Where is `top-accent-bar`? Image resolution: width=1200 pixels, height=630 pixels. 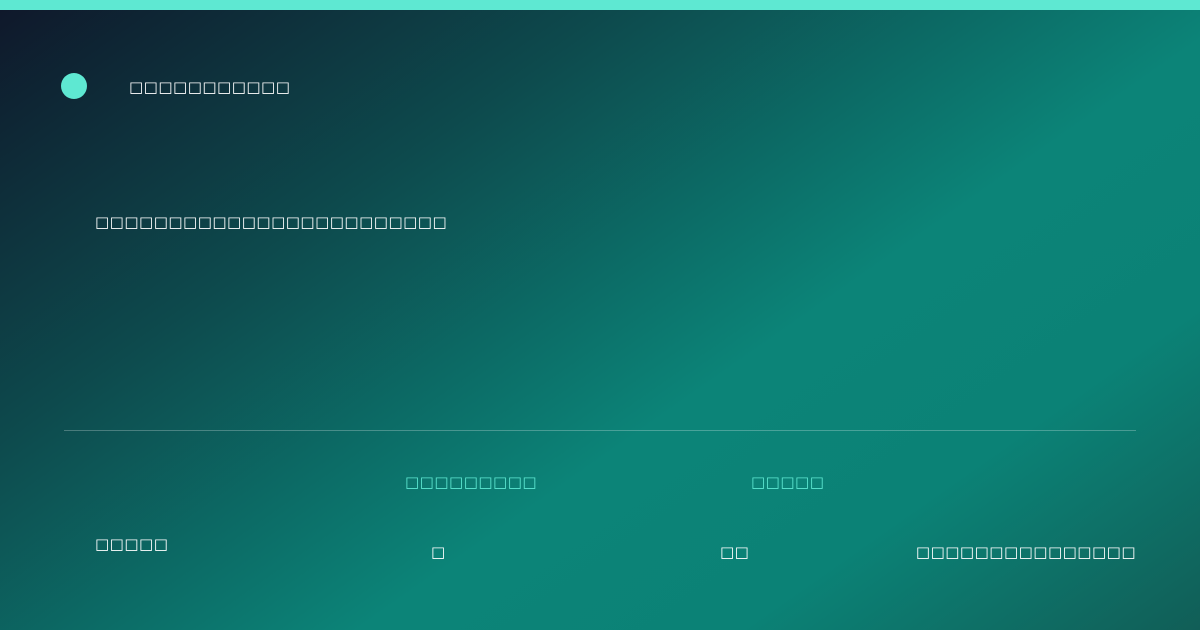 top-accent-bar is located at coordinates (600, 5).